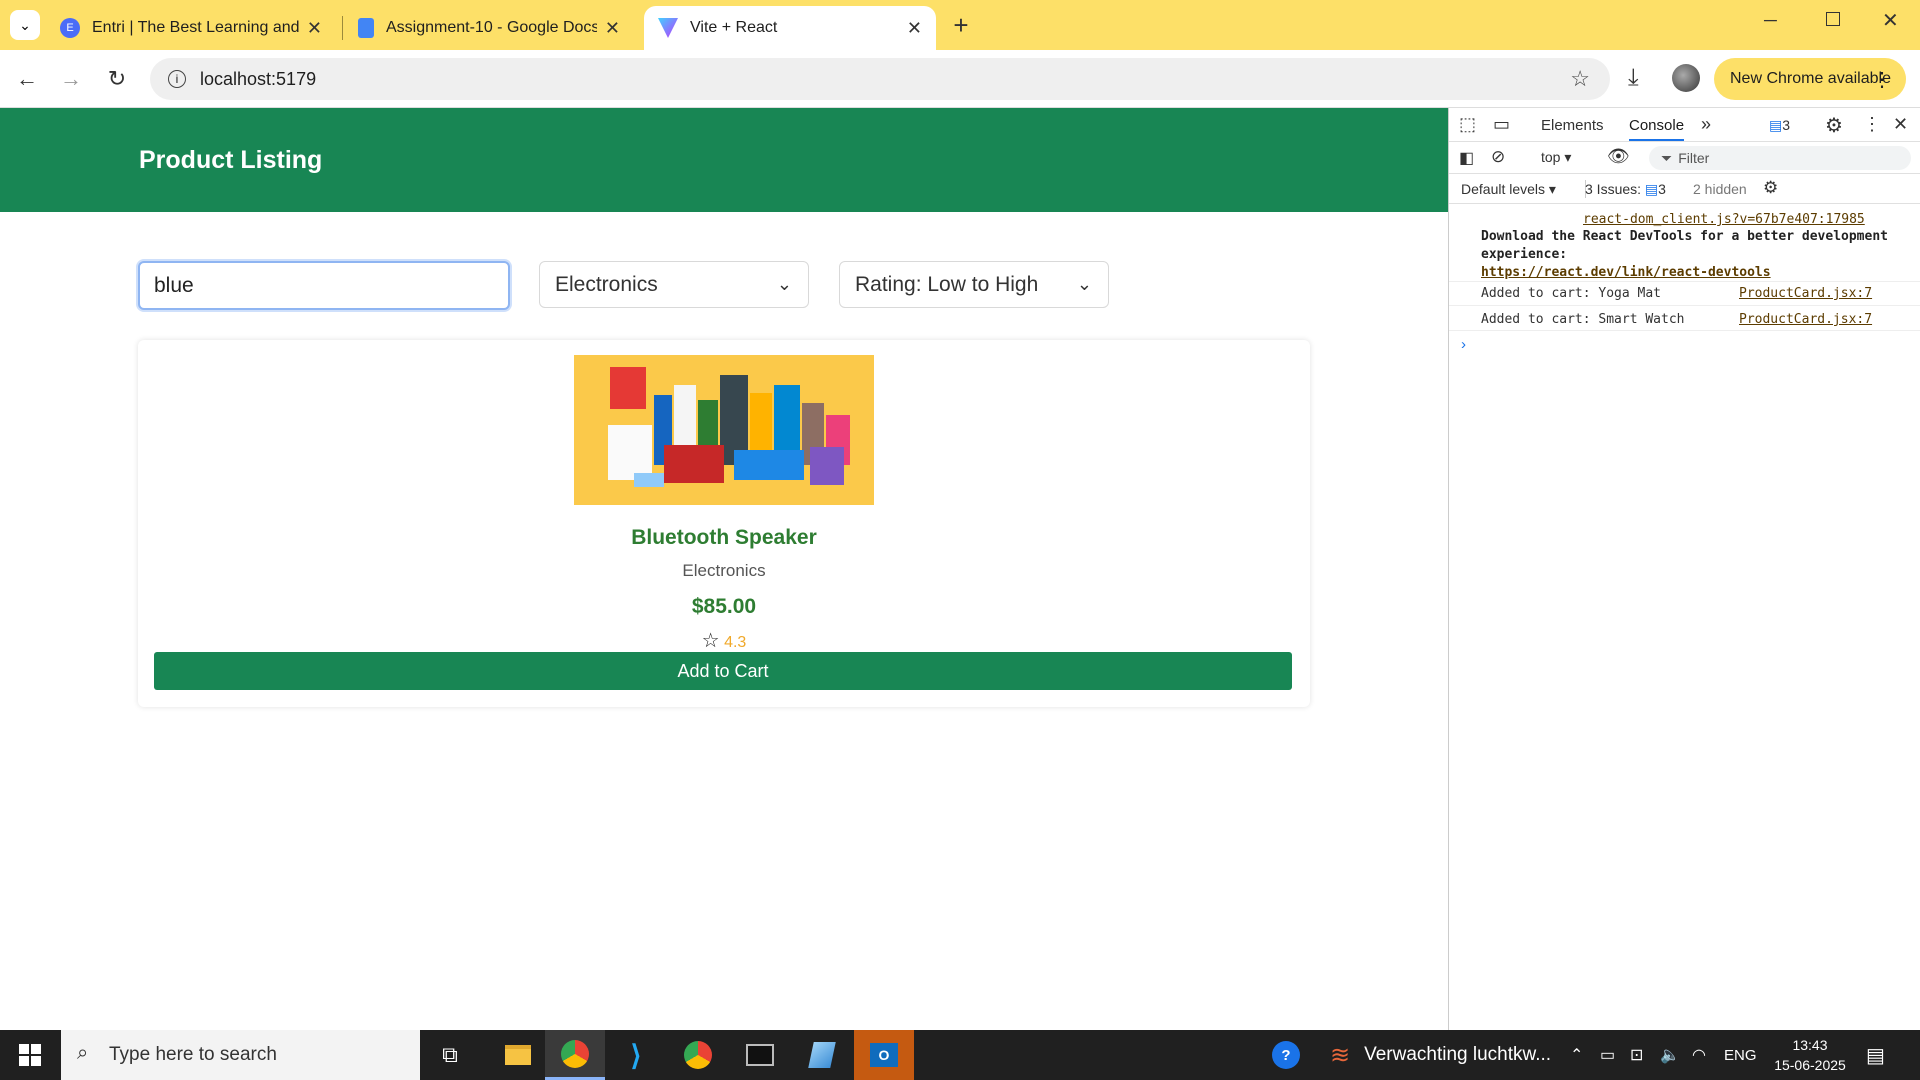 This screenshot has height=1080, width=1920. Describe the element at coordinates (258, 78) in the screenshot. I see `url-text: localhost:5179` at that location.